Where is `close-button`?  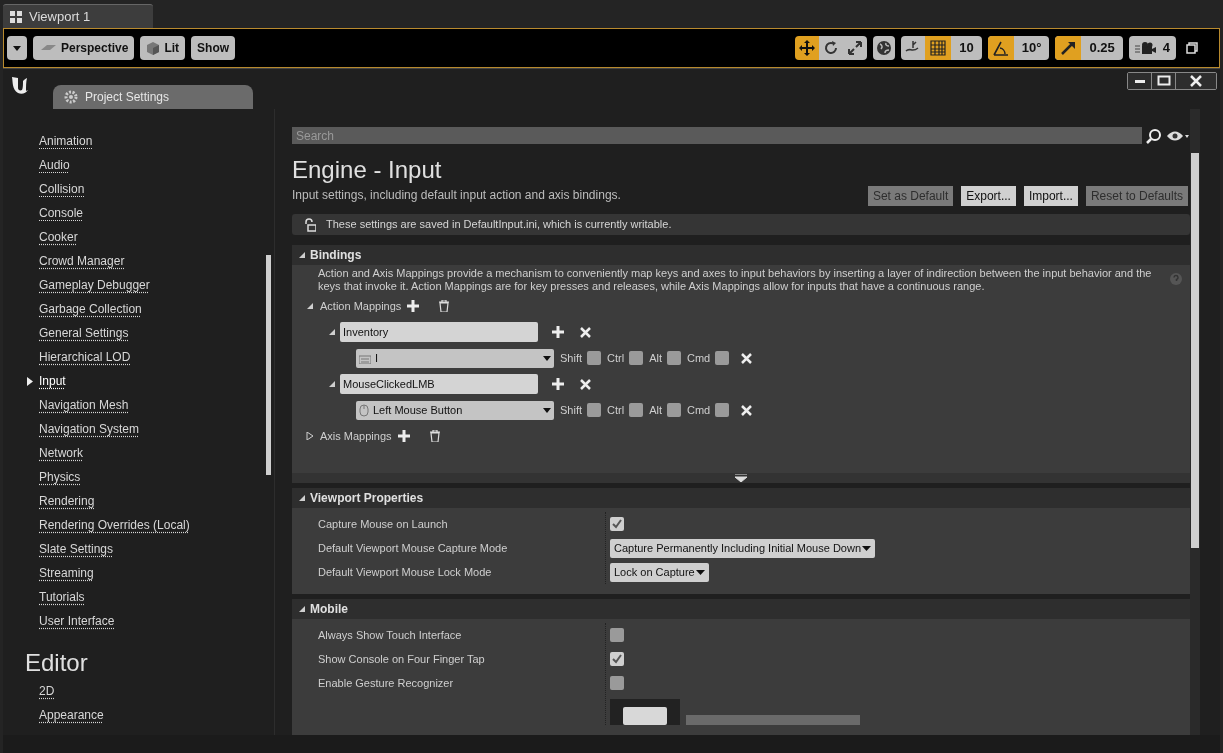 close-button is located at coordinates (1196, 81).